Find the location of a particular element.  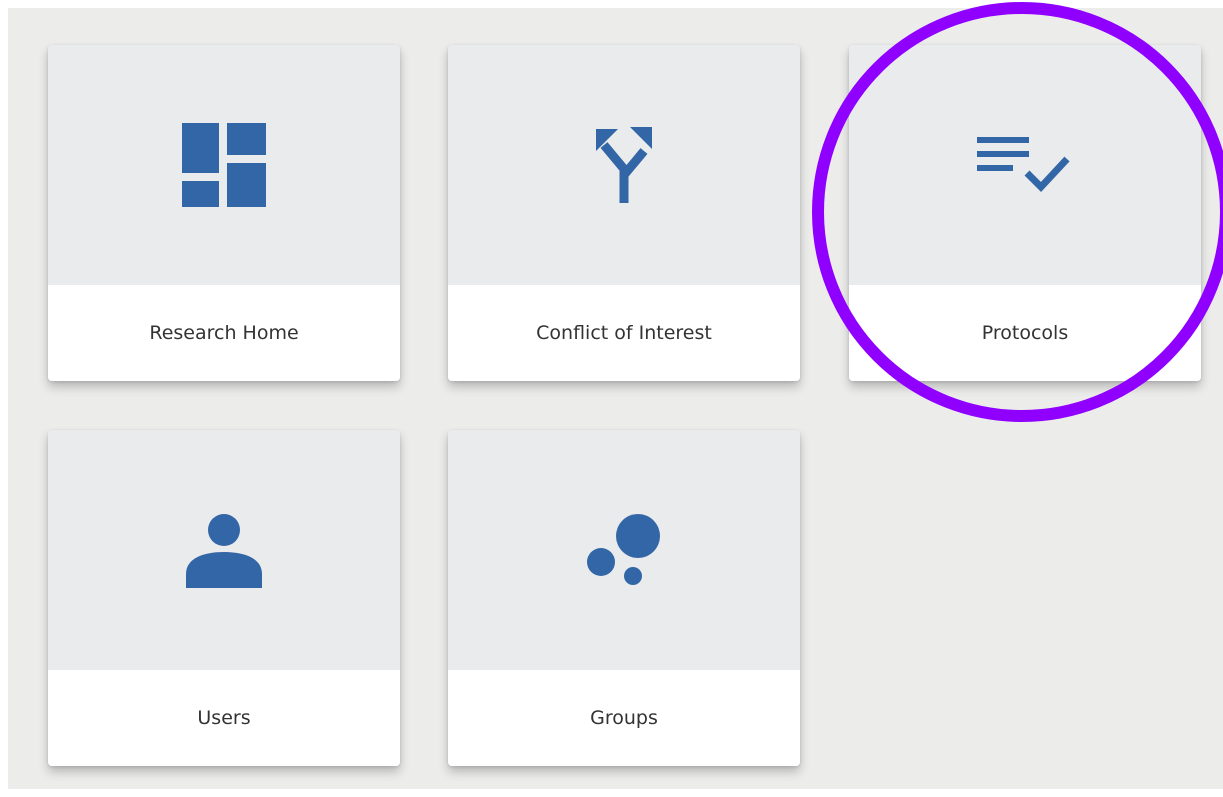

tile-label: Users is located at coordinates (224, 718).